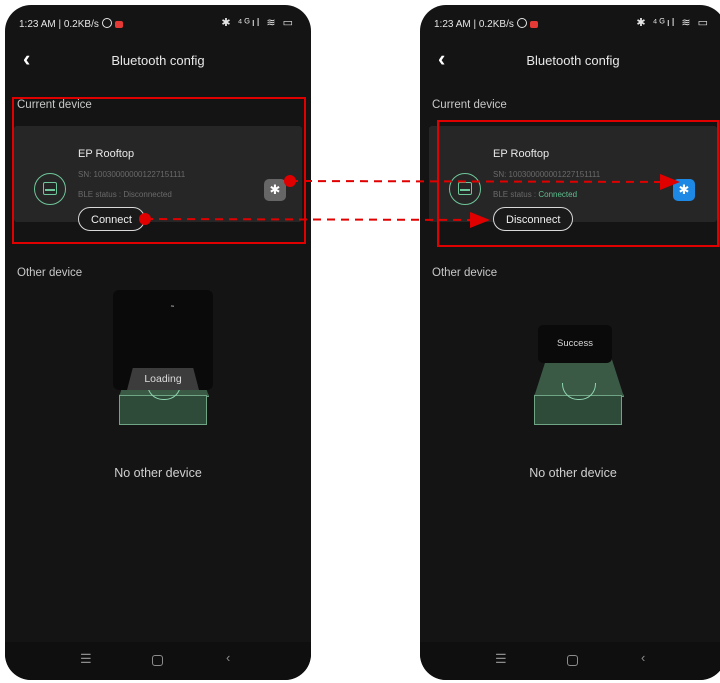 The width and height of the screenshot is (720, 683). I want to click on arrow-bluetooth, so click(484, 181).